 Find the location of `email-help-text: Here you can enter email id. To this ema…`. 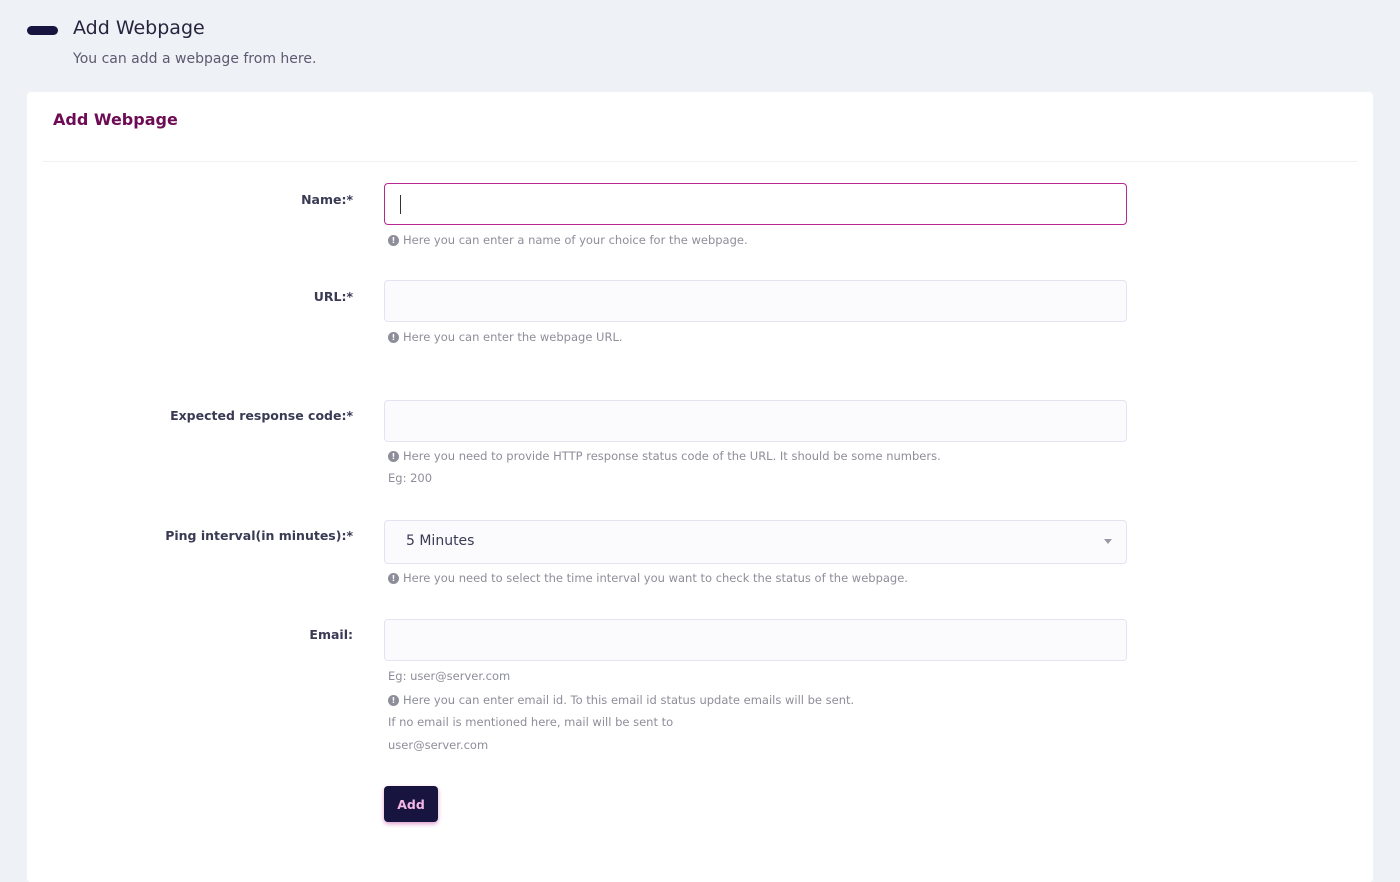

email-help-text: Here you can enter email id. To this ema… is located at coordinates (629, 700).